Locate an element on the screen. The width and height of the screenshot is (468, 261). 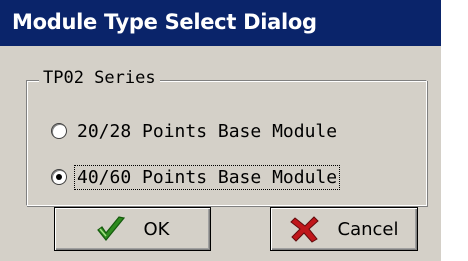
radio-selected-dot is located at coordinates (59, 177).